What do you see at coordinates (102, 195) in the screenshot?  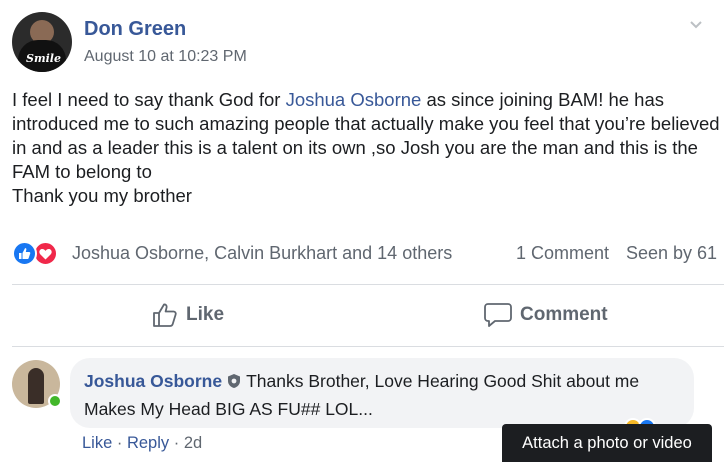 I see `post-text-last-line: Thank you my brother` at bounding box center [102, 195].